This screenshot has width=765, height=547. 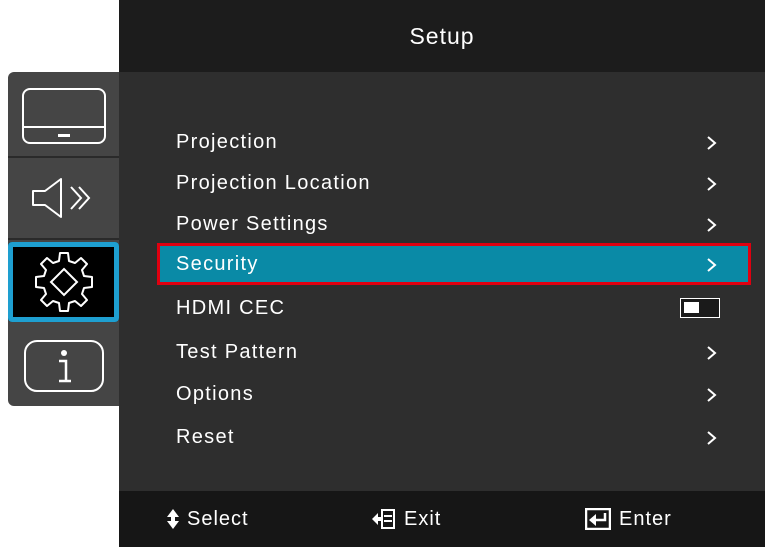 What do you see at coordinates (454, 264) in the screenshot?
I see `menu-item-security: Security` at bounding box center [454, 264].